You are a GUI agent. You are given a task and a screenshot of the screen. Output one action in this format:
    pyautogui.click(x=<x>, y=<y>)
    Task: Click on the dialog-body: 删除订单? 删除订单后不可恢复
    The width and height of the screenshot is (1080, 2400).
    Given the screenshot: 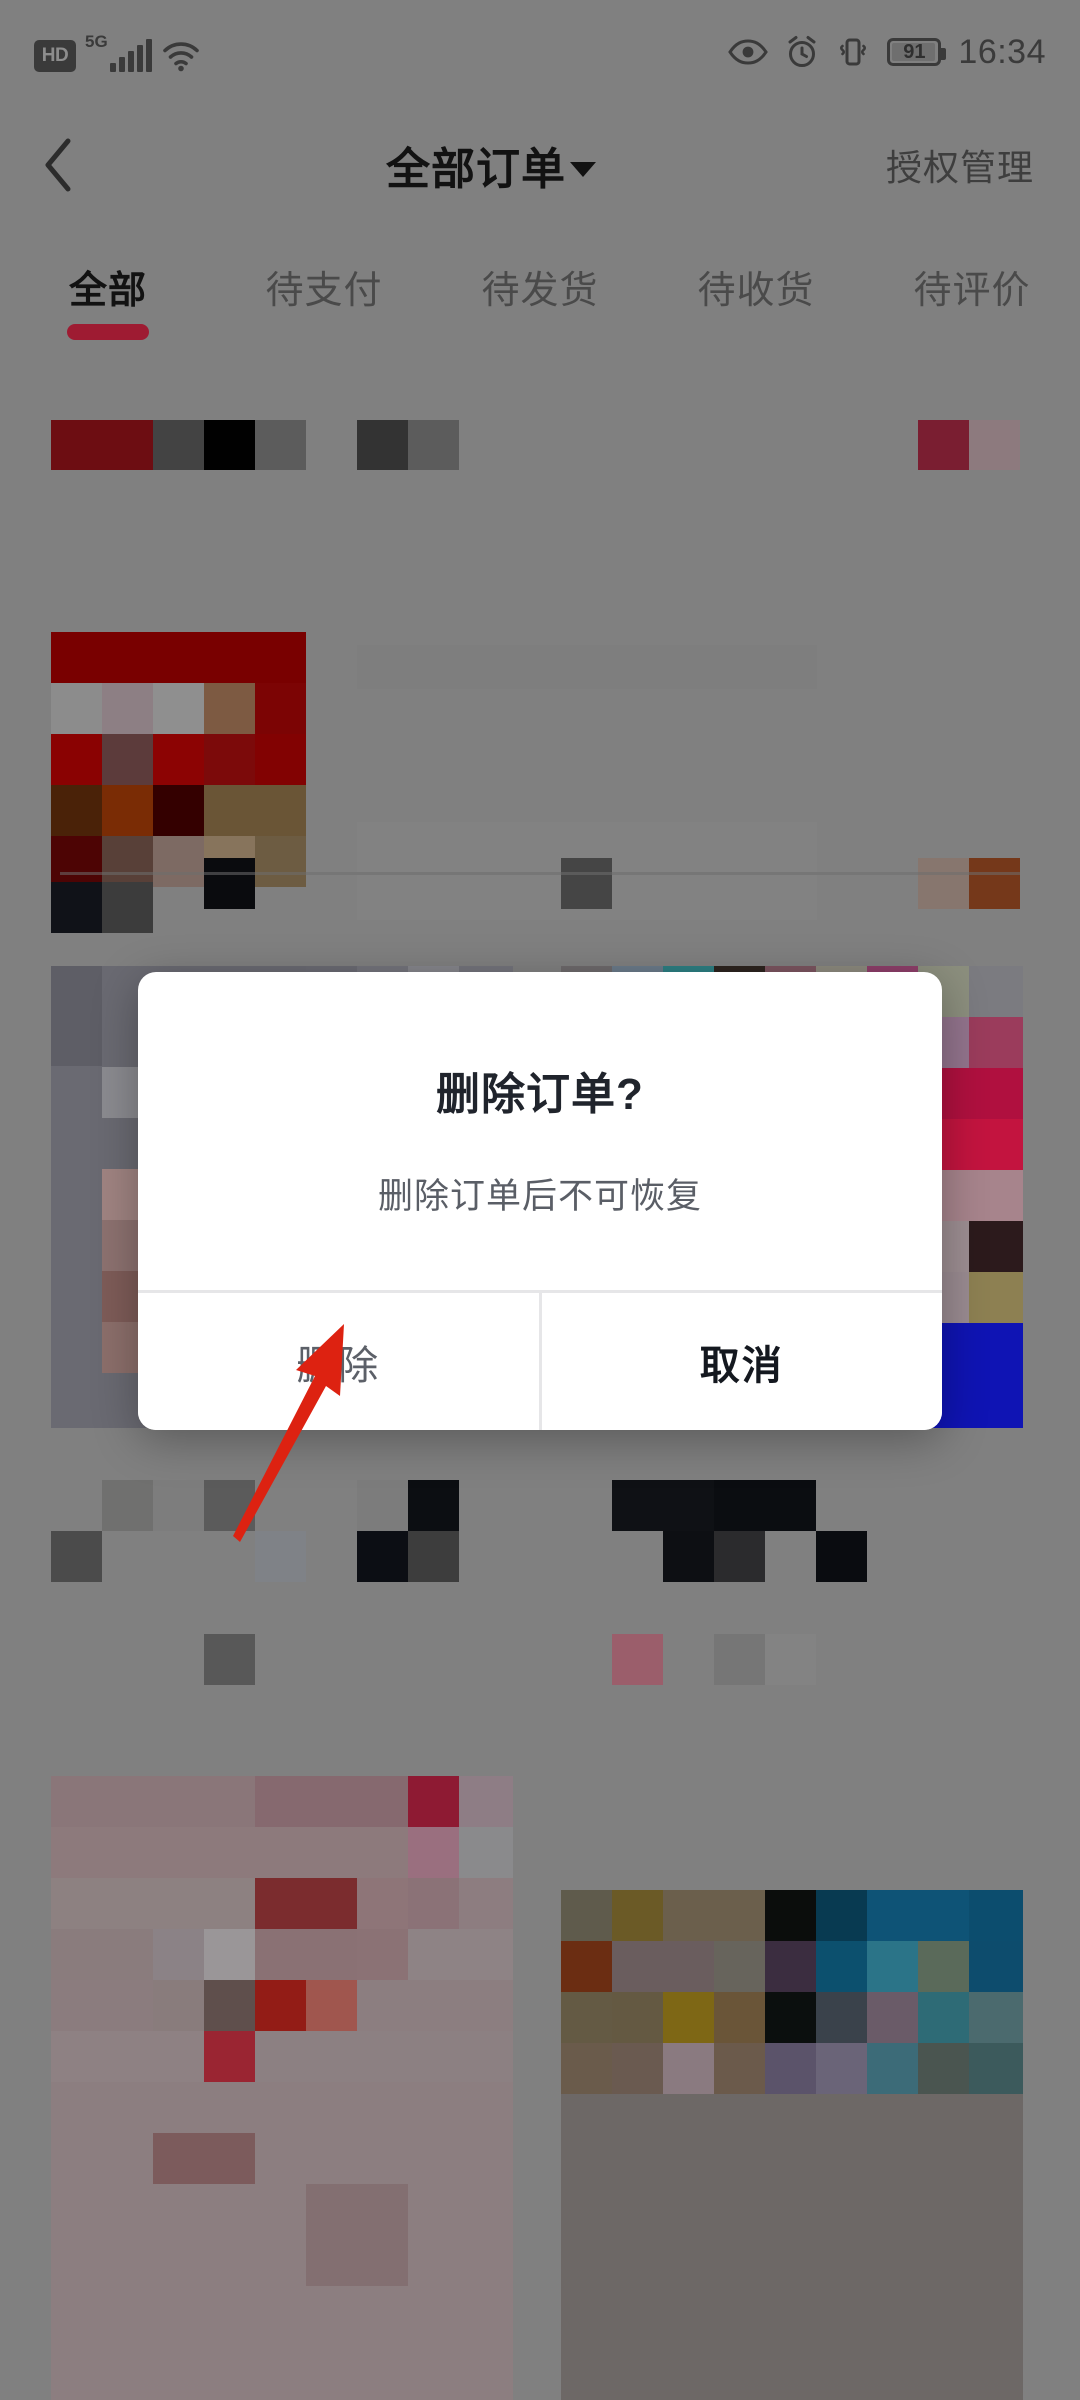 What is the action you would take?
    pyautogui.click(x=540, y=1131)
    